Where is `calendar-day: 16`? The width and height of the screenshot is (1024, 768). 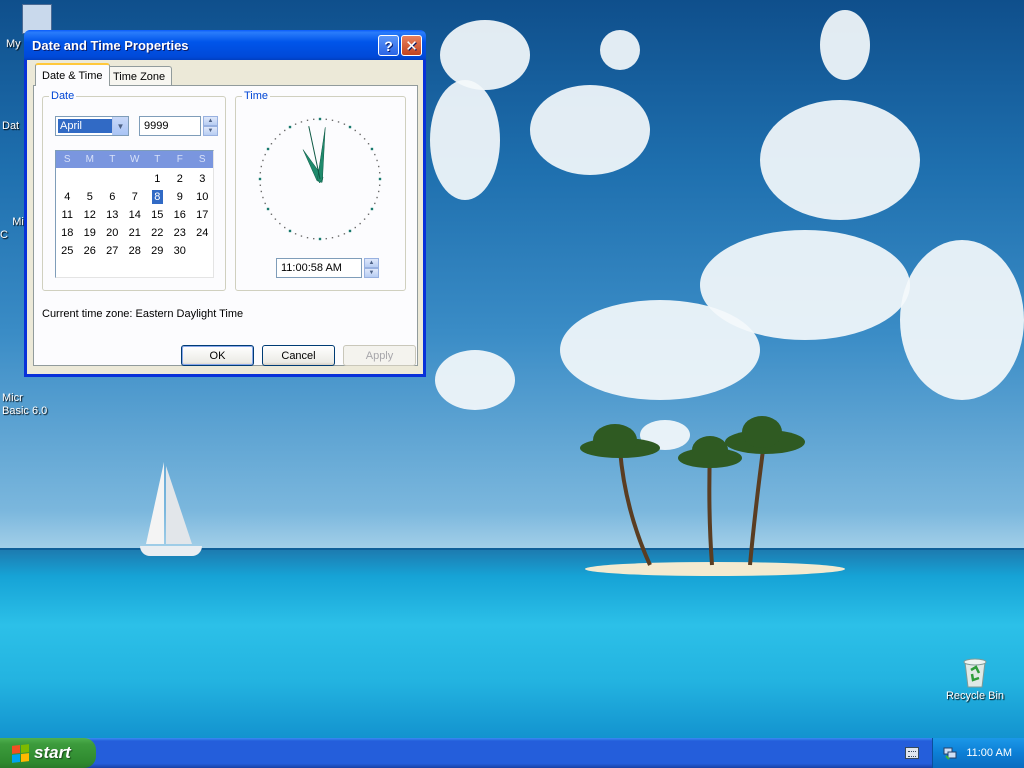 calendar-day: 16 is located at coordinates (180, 215).